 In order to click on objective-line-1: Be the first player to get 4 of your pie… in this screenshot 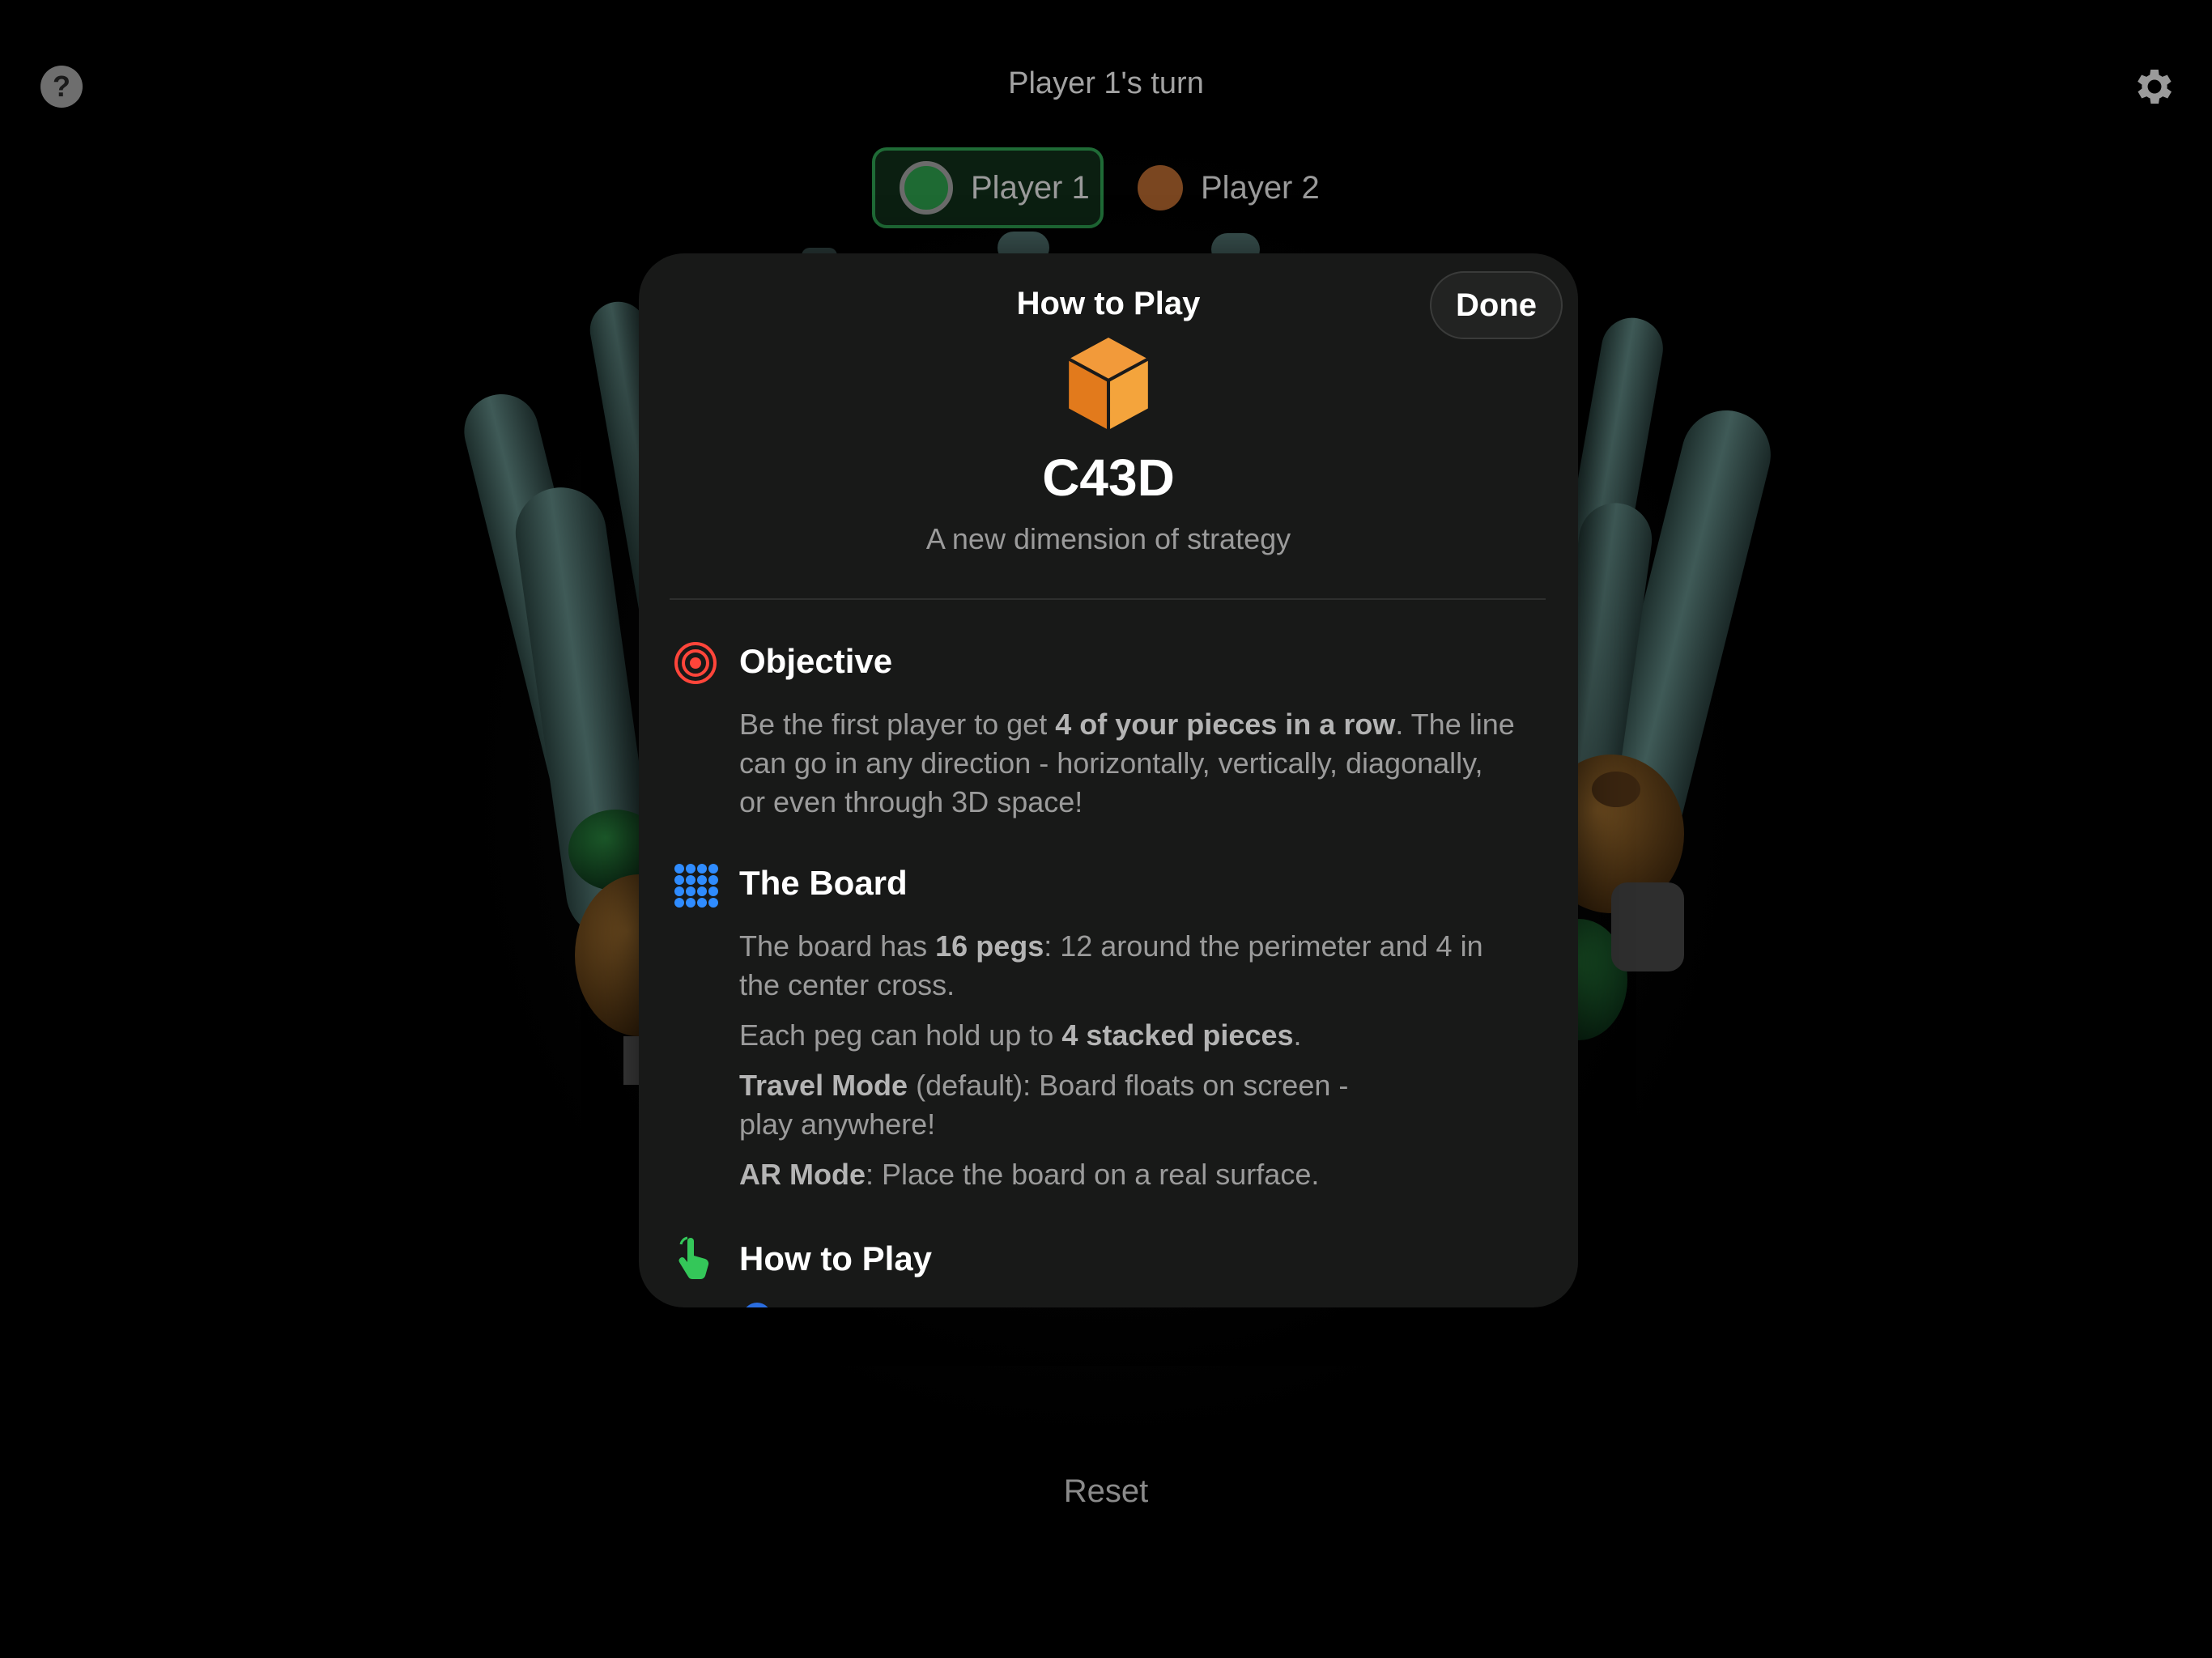, I will do `click(1127, 724)`.